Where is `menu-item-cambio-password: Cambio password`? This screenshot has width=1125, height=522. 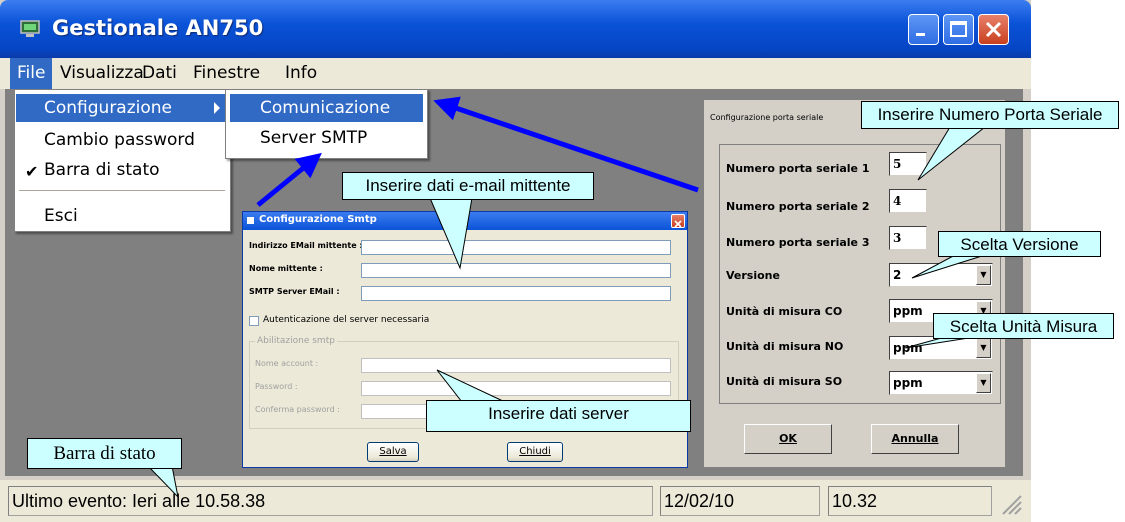
menu-item-cambio-password: Cambio password is located at coordinates (122, 140).